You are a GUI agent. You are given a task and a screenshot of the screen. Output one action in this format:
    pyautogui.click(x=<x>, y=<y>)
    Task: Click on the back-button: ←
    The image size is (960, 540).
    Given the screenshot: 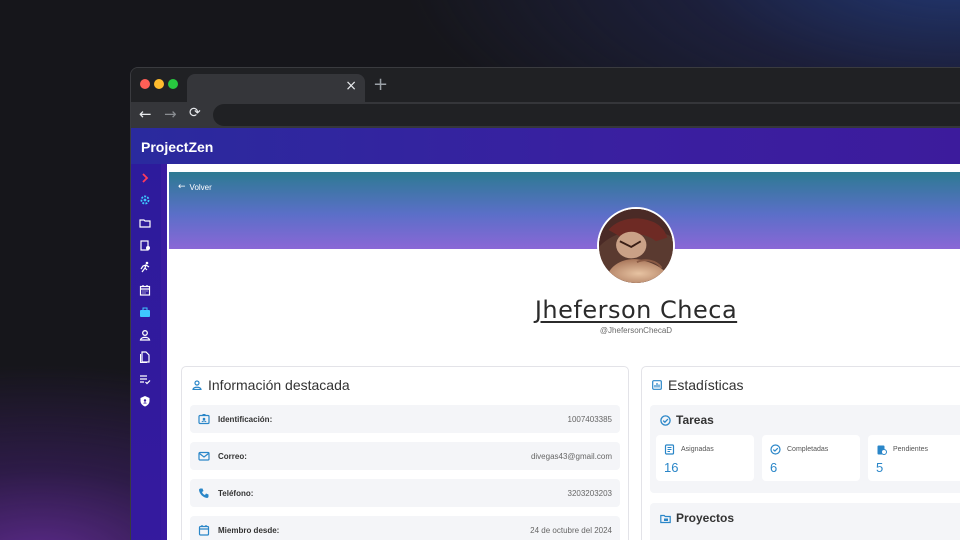 What is the action you would take?
    pyautogui.click(x=145, y=114)
    